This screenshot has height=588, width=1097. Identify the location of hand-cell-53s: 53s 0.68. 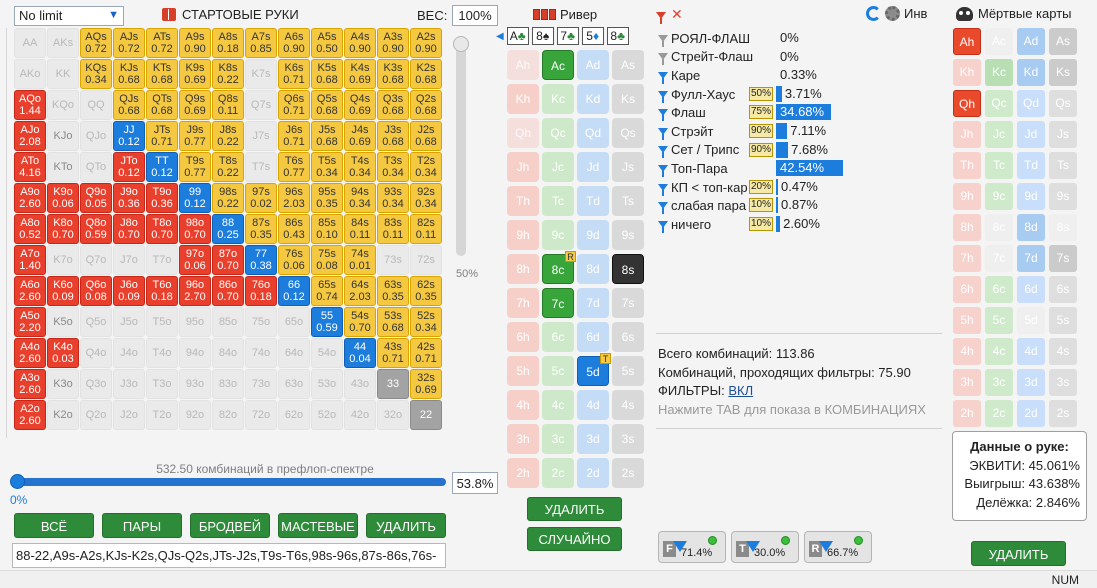
(393, 322).